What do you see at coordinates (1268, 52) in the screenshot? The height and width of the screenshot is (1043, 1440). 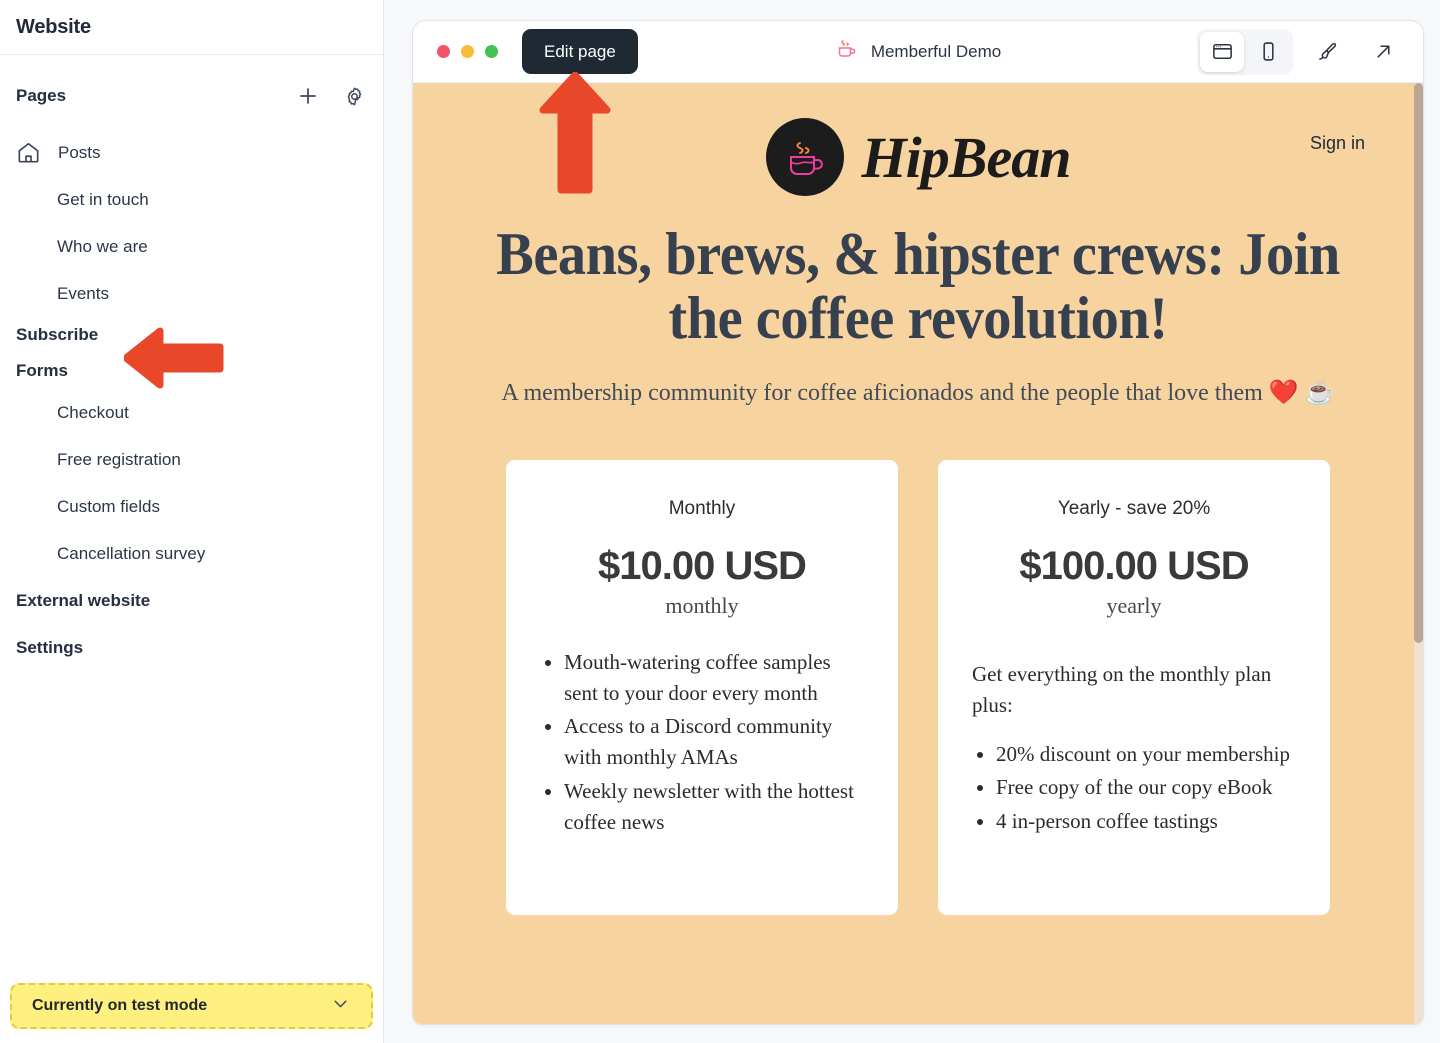 I see `mobile-view-button` at bounding box center [1268, 52].